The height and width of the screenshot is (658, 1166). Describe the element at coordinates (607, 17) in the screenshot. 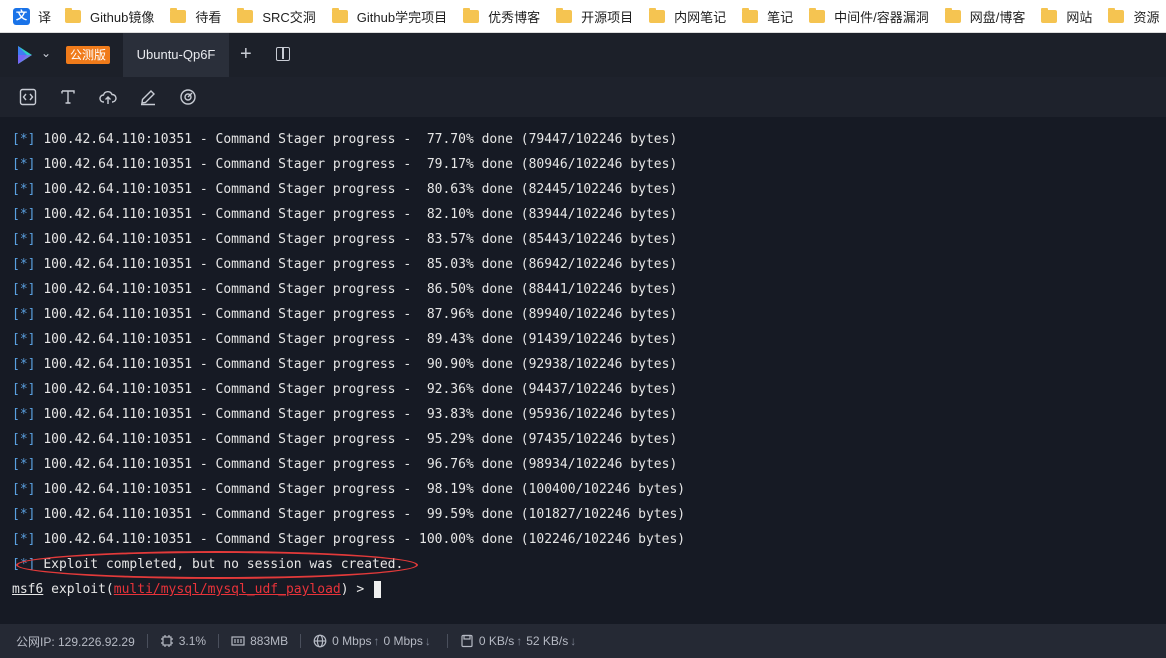

I see `bookmark-label: 开源项目` at that location.